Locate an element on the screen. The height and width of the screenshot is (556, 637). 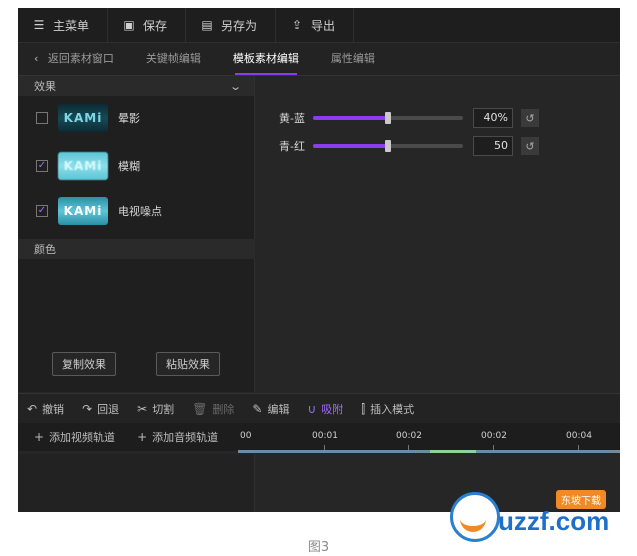
effect-label: 模糊 is located at coordinates (129, 166).